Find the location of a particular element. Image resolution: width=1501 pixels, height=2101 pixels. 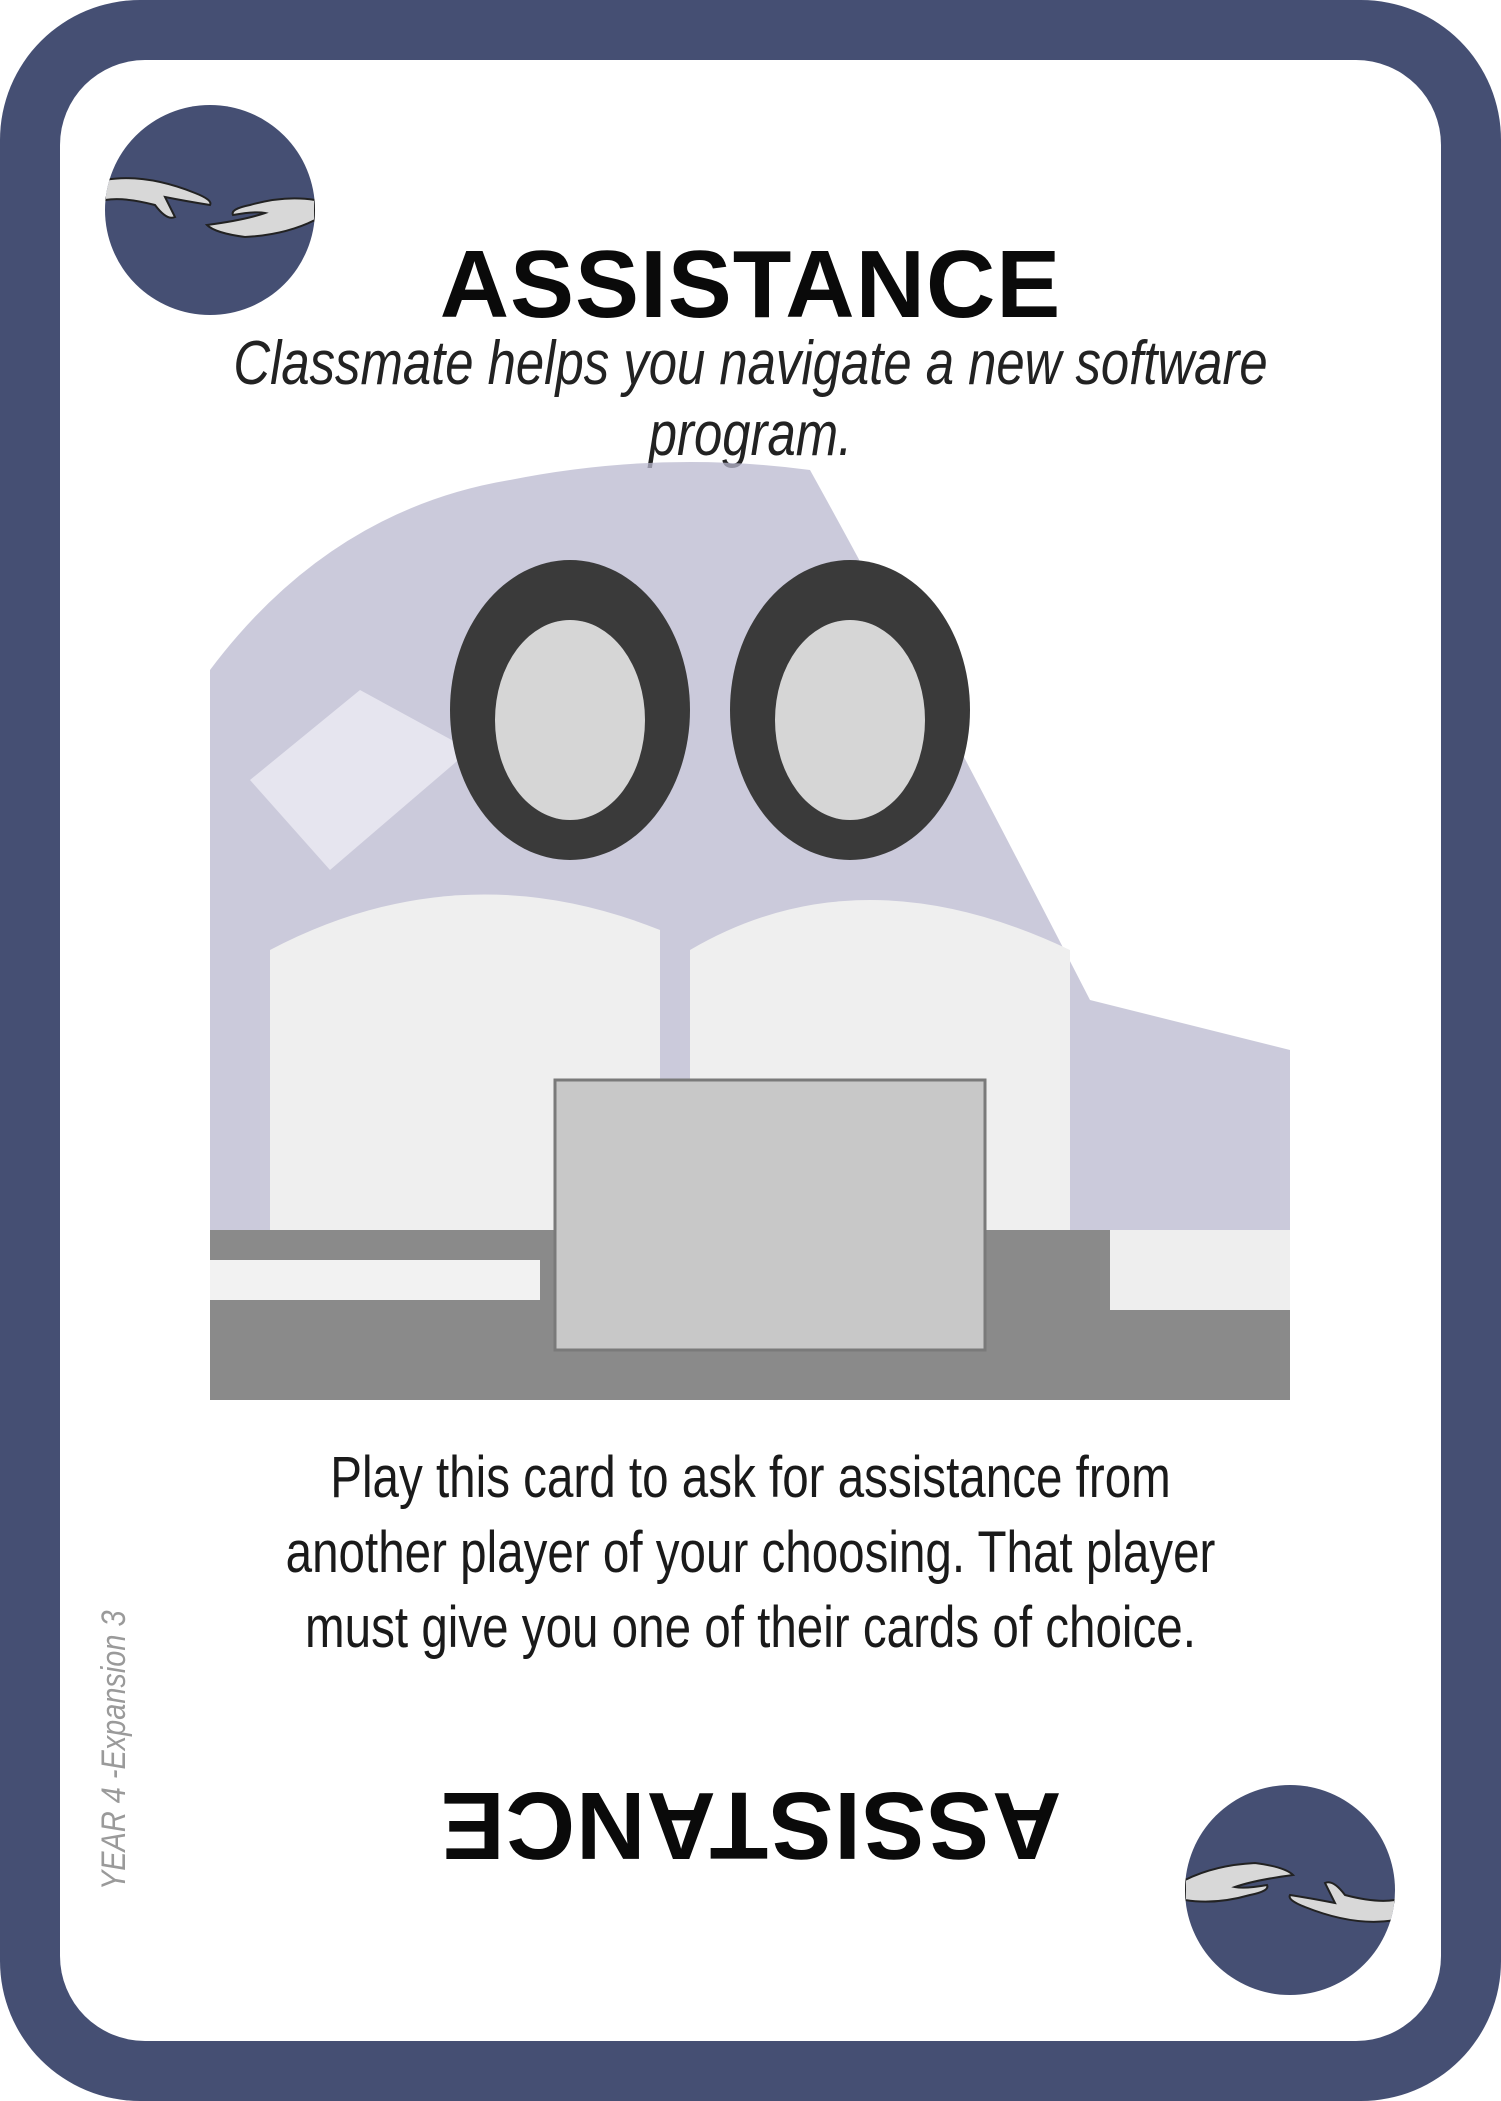

edition-label: YEAR 4 -Expansion 3 is located at coordinates (114, 1750).